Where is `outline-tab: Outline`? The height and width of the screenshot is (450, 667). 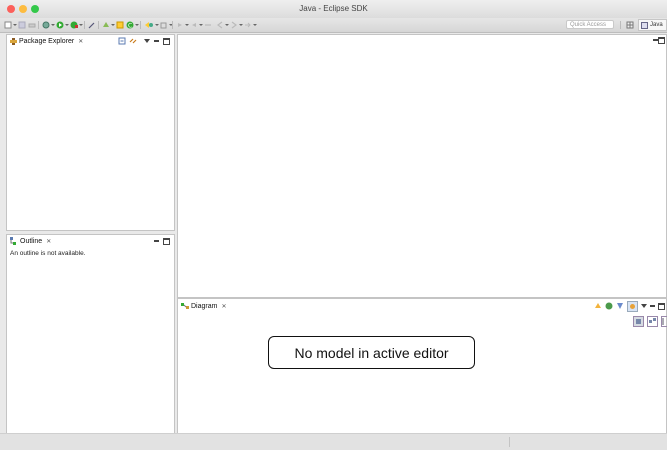 outline-tab: Outline is located at coordinates (31, 241).